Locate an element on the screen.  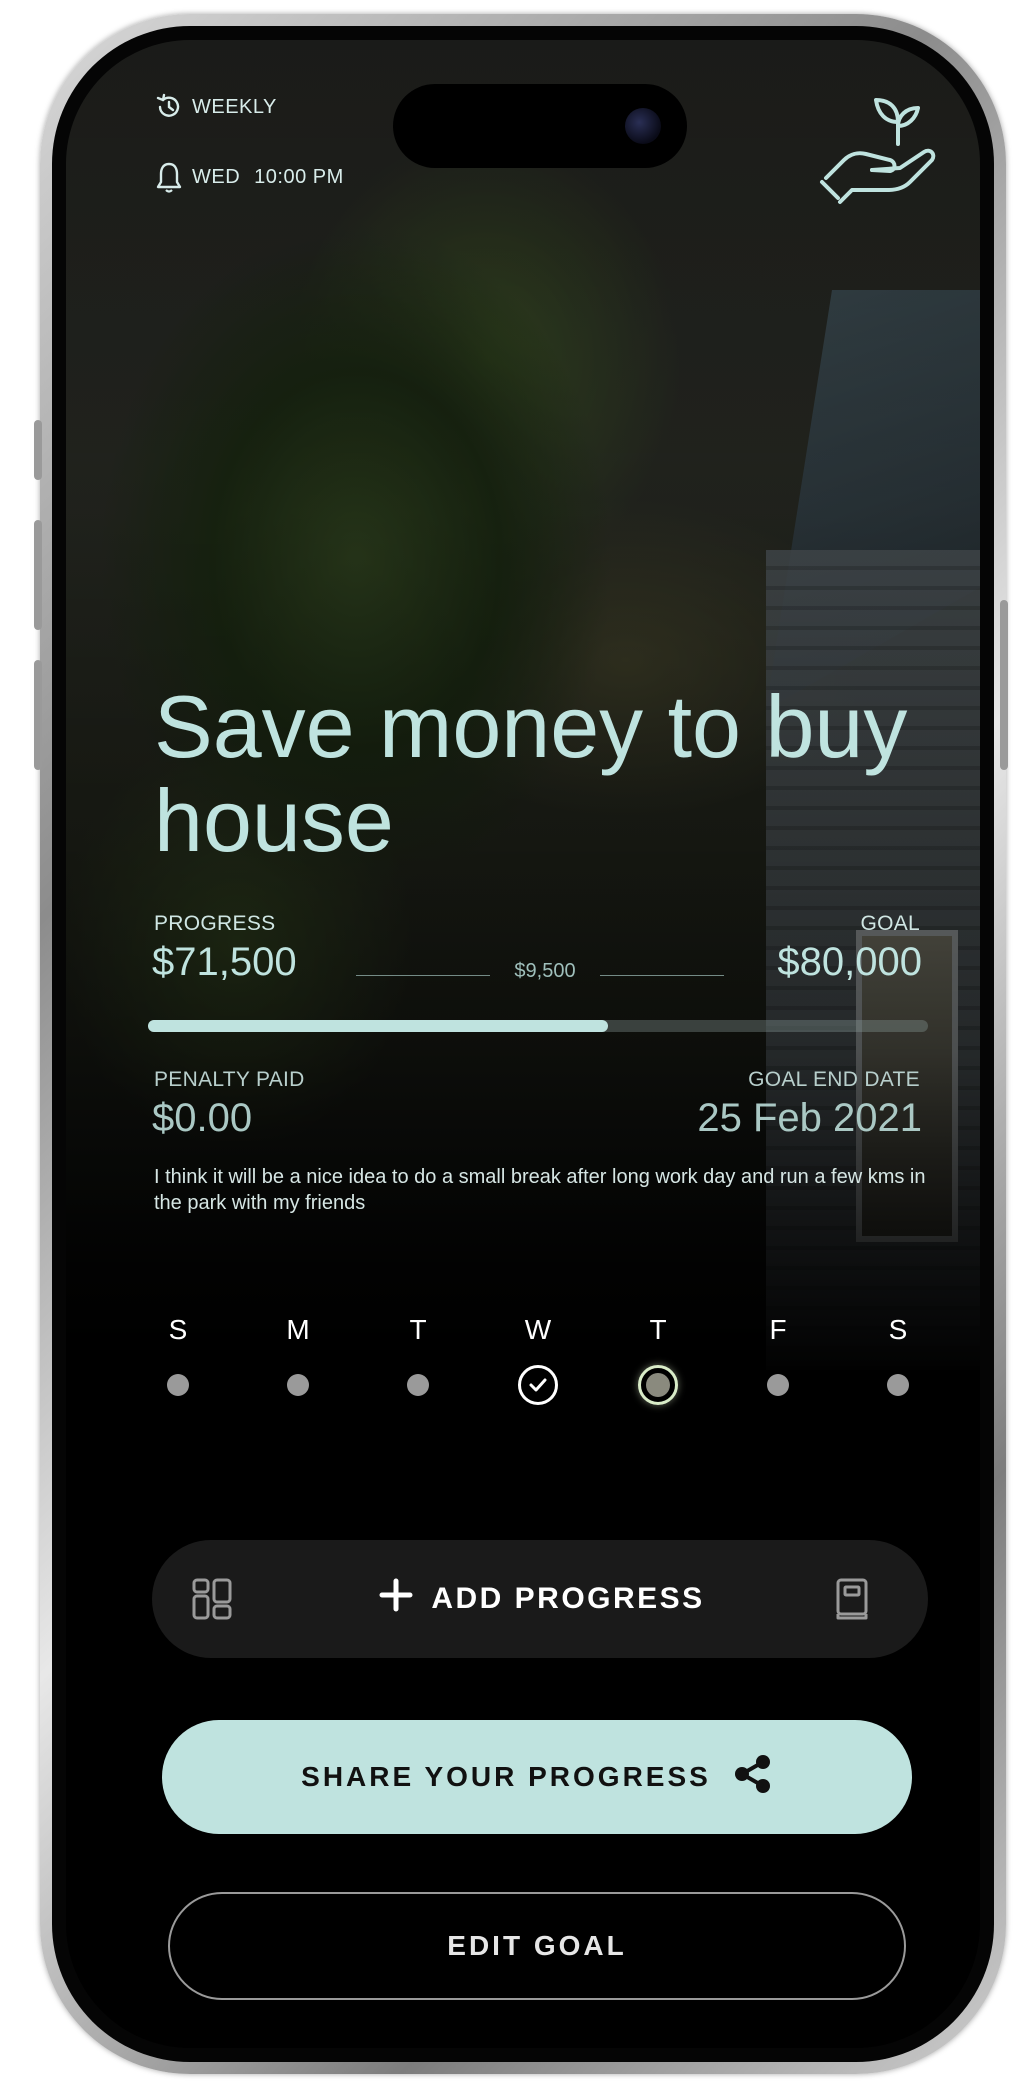
week-tracker: SMTWTFS is located at coordinates (538, 1370).